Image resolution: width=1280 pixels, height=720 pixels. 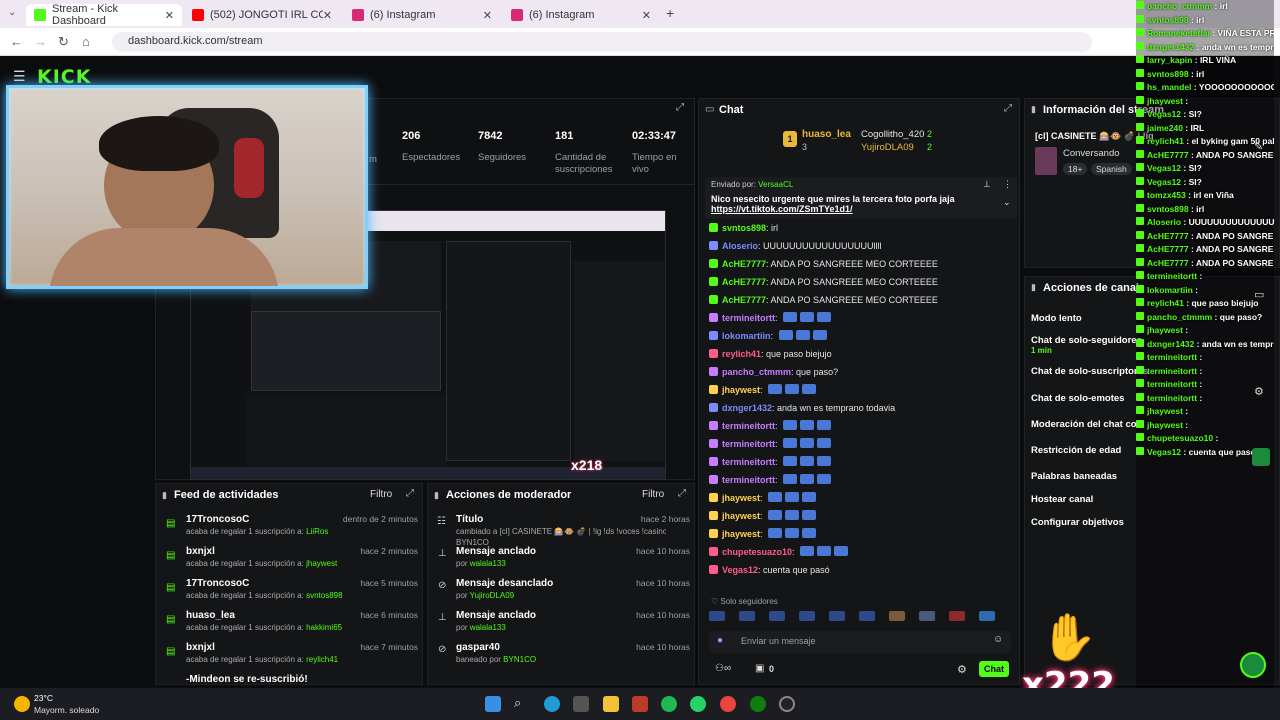 I want to click on hamburger-menu-icon: ☰, so click(x=19, y=76).